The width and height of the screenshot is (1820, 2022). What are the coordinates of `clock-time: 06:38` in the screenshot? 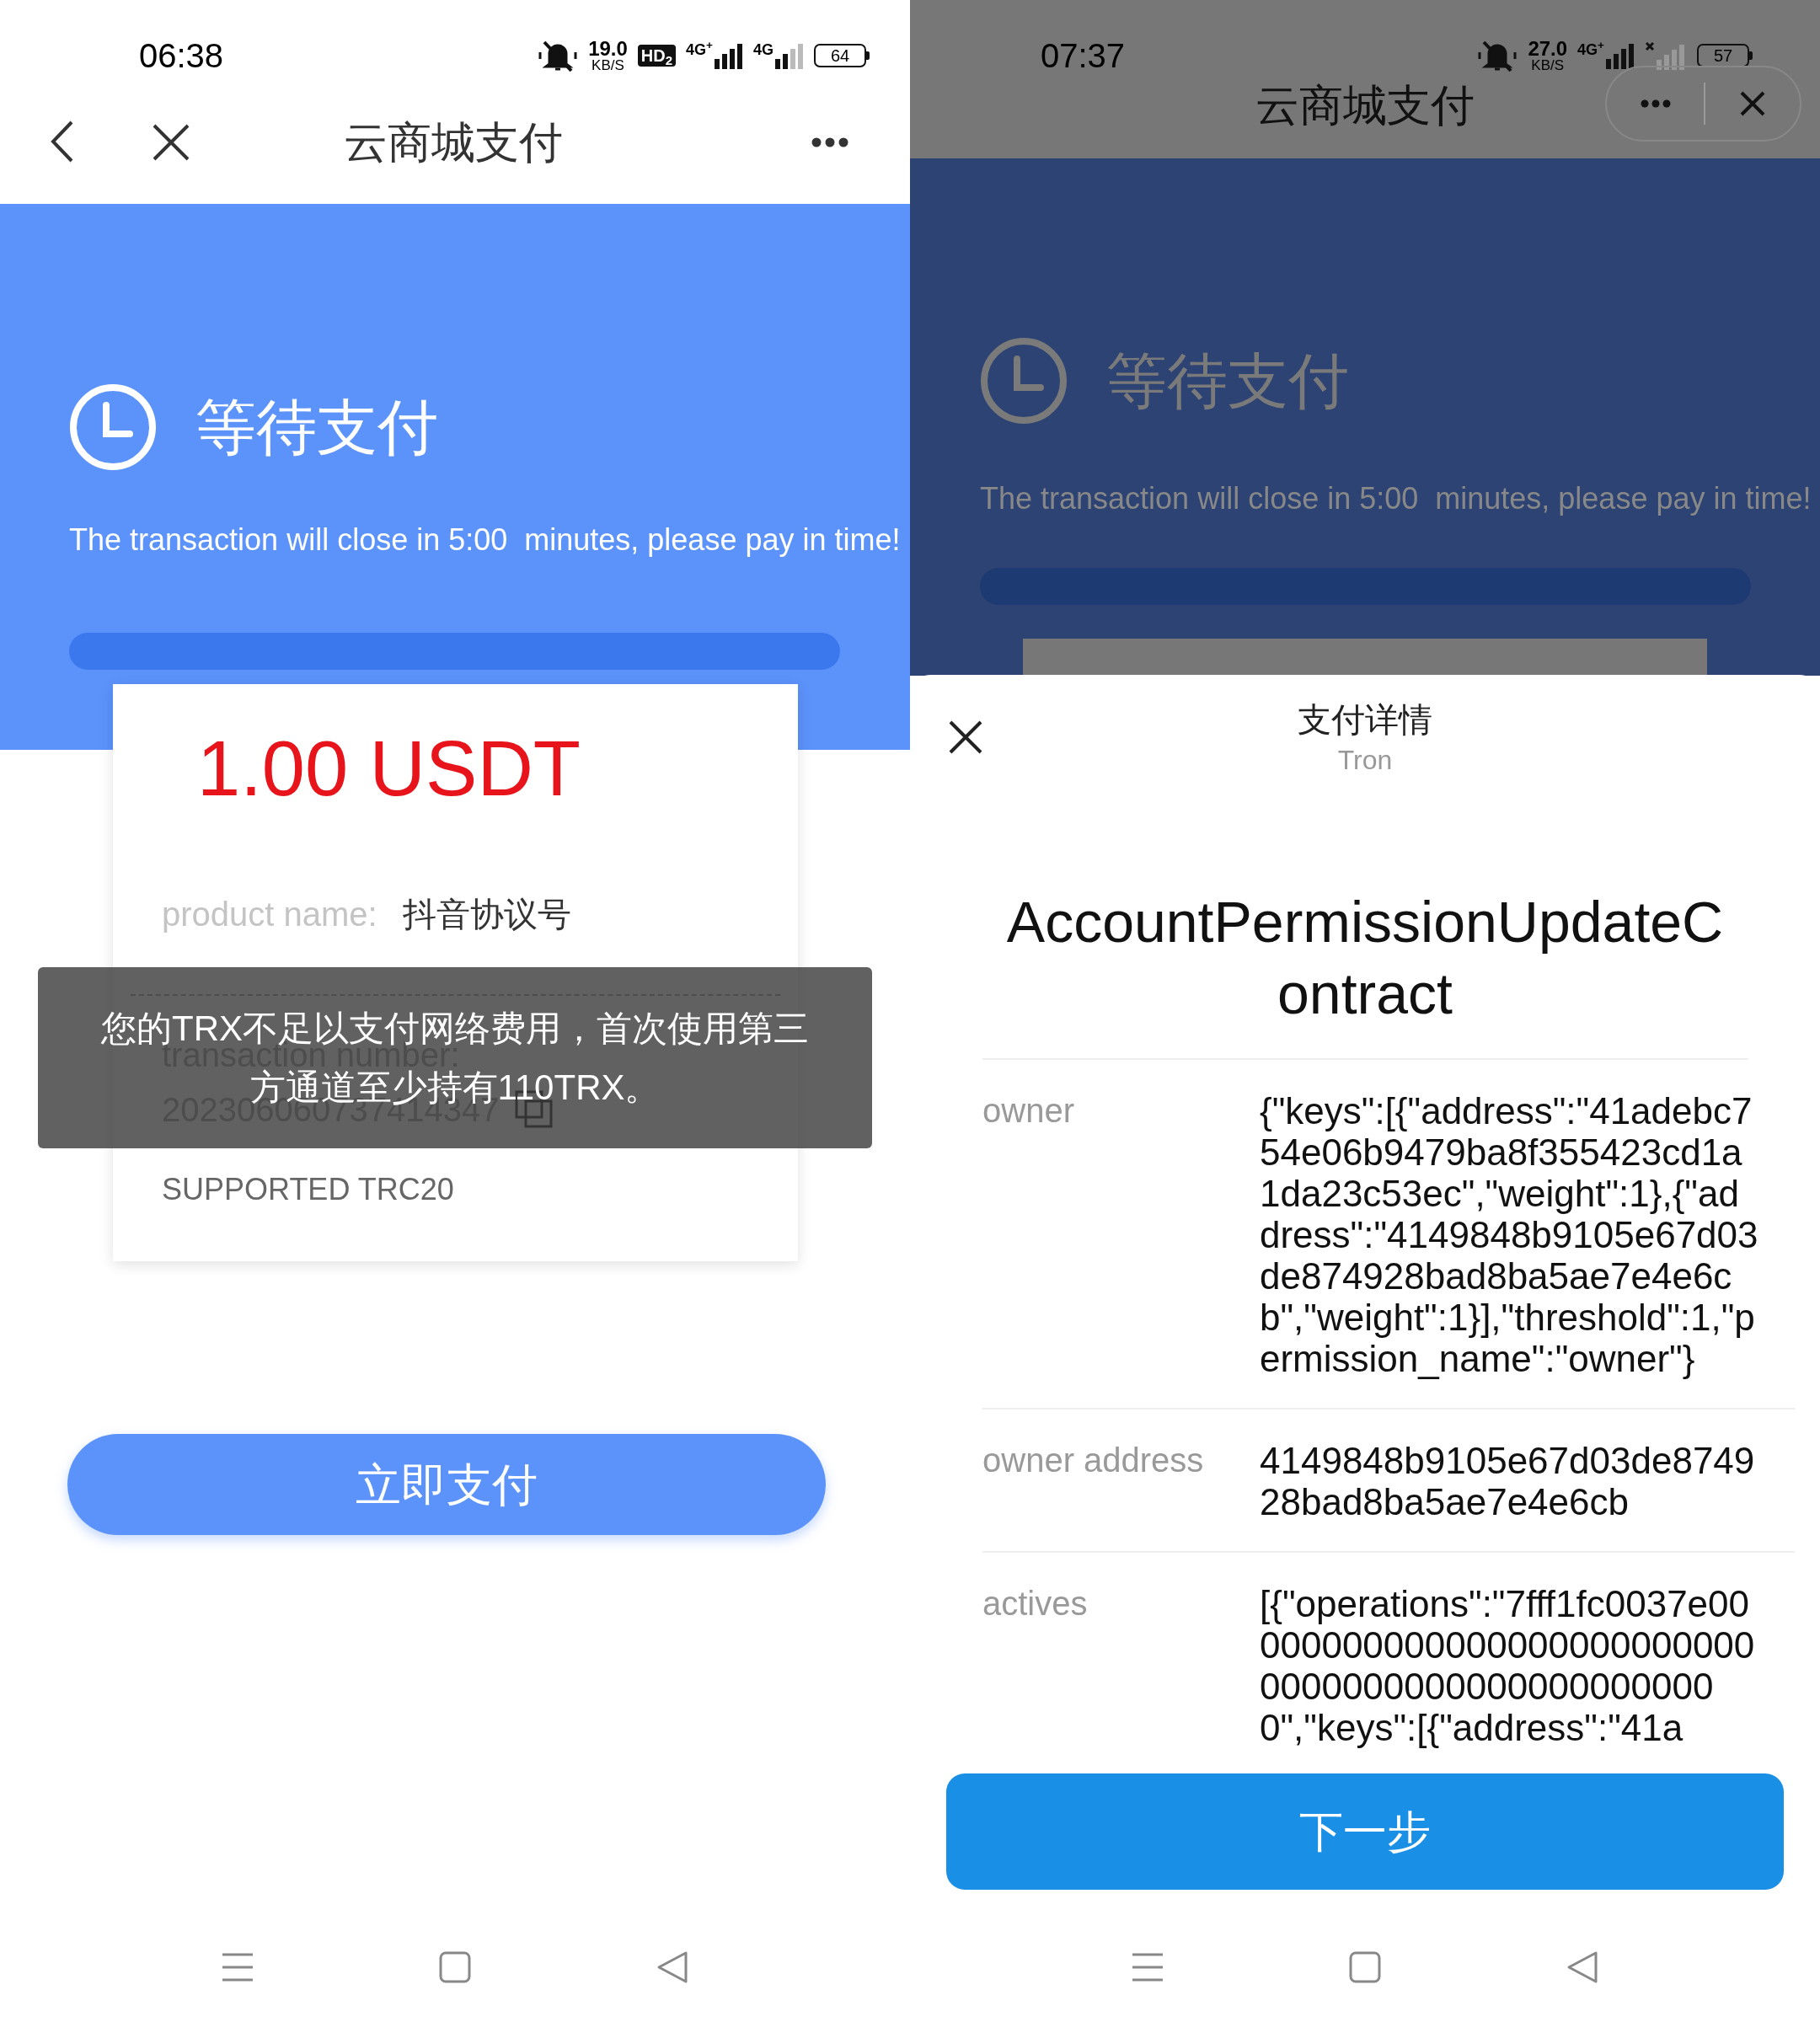 It's located at (181, 55).